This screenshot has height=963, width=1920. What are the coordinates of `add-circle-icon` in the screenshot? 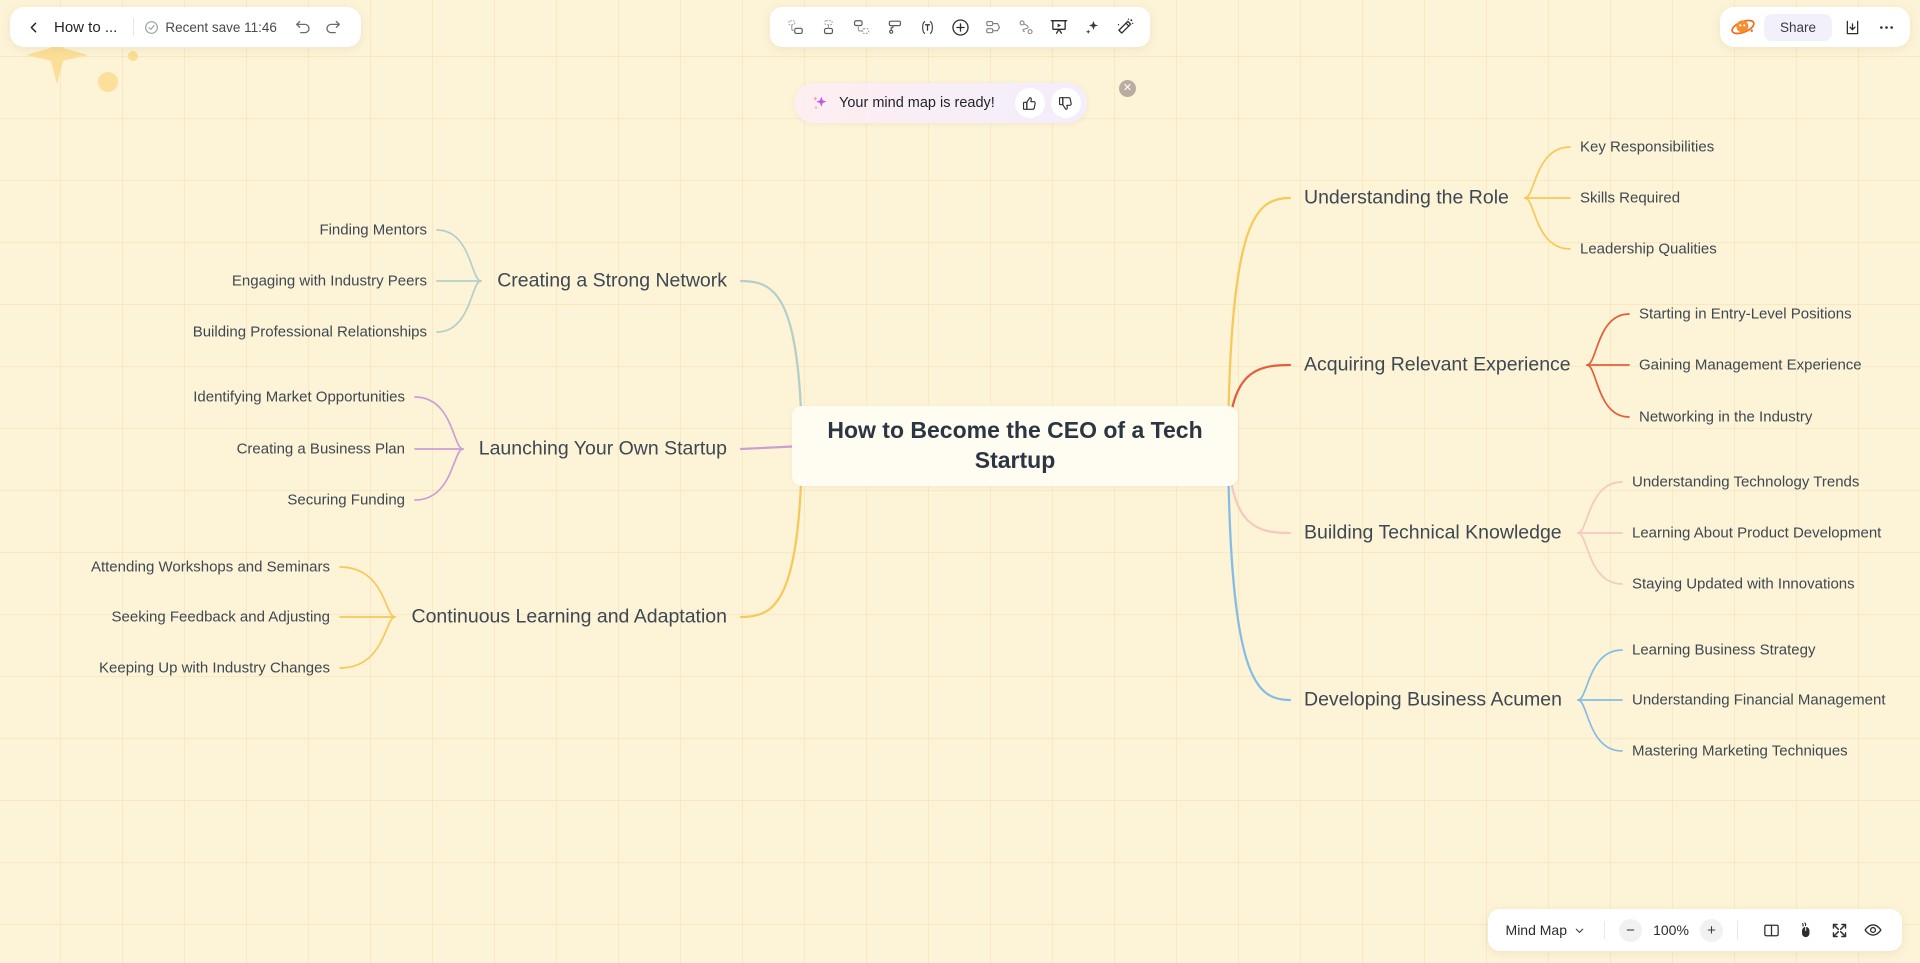 It's located at (960, 27).